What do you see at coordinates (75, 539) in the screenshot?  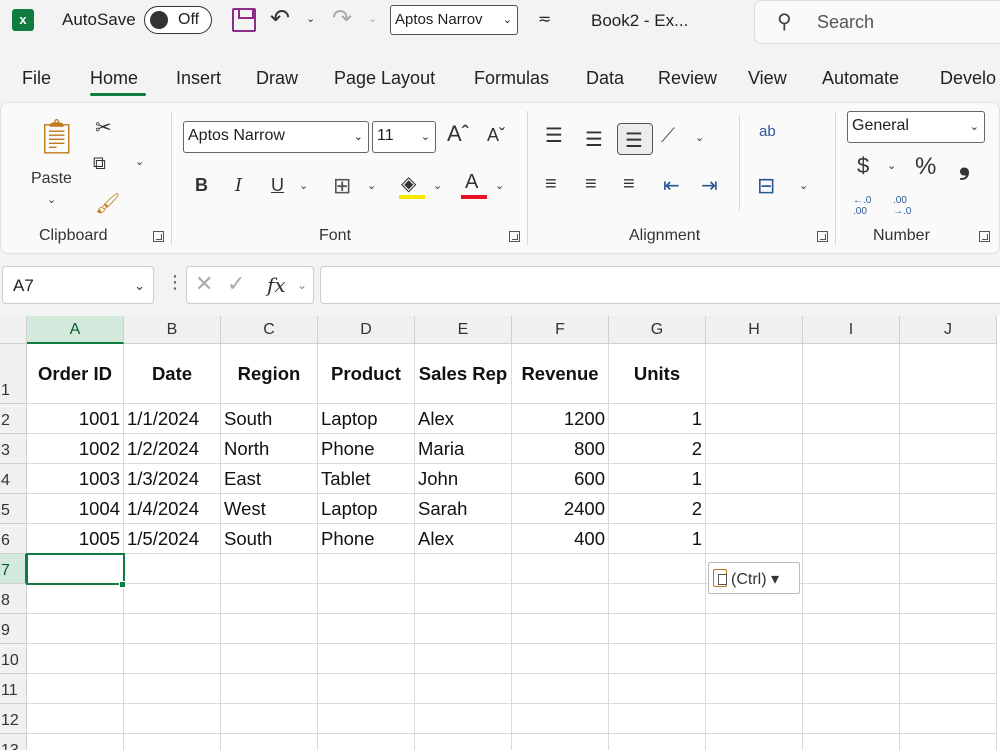 I see `data-cell: 1005` at bounding box center [75, 539].